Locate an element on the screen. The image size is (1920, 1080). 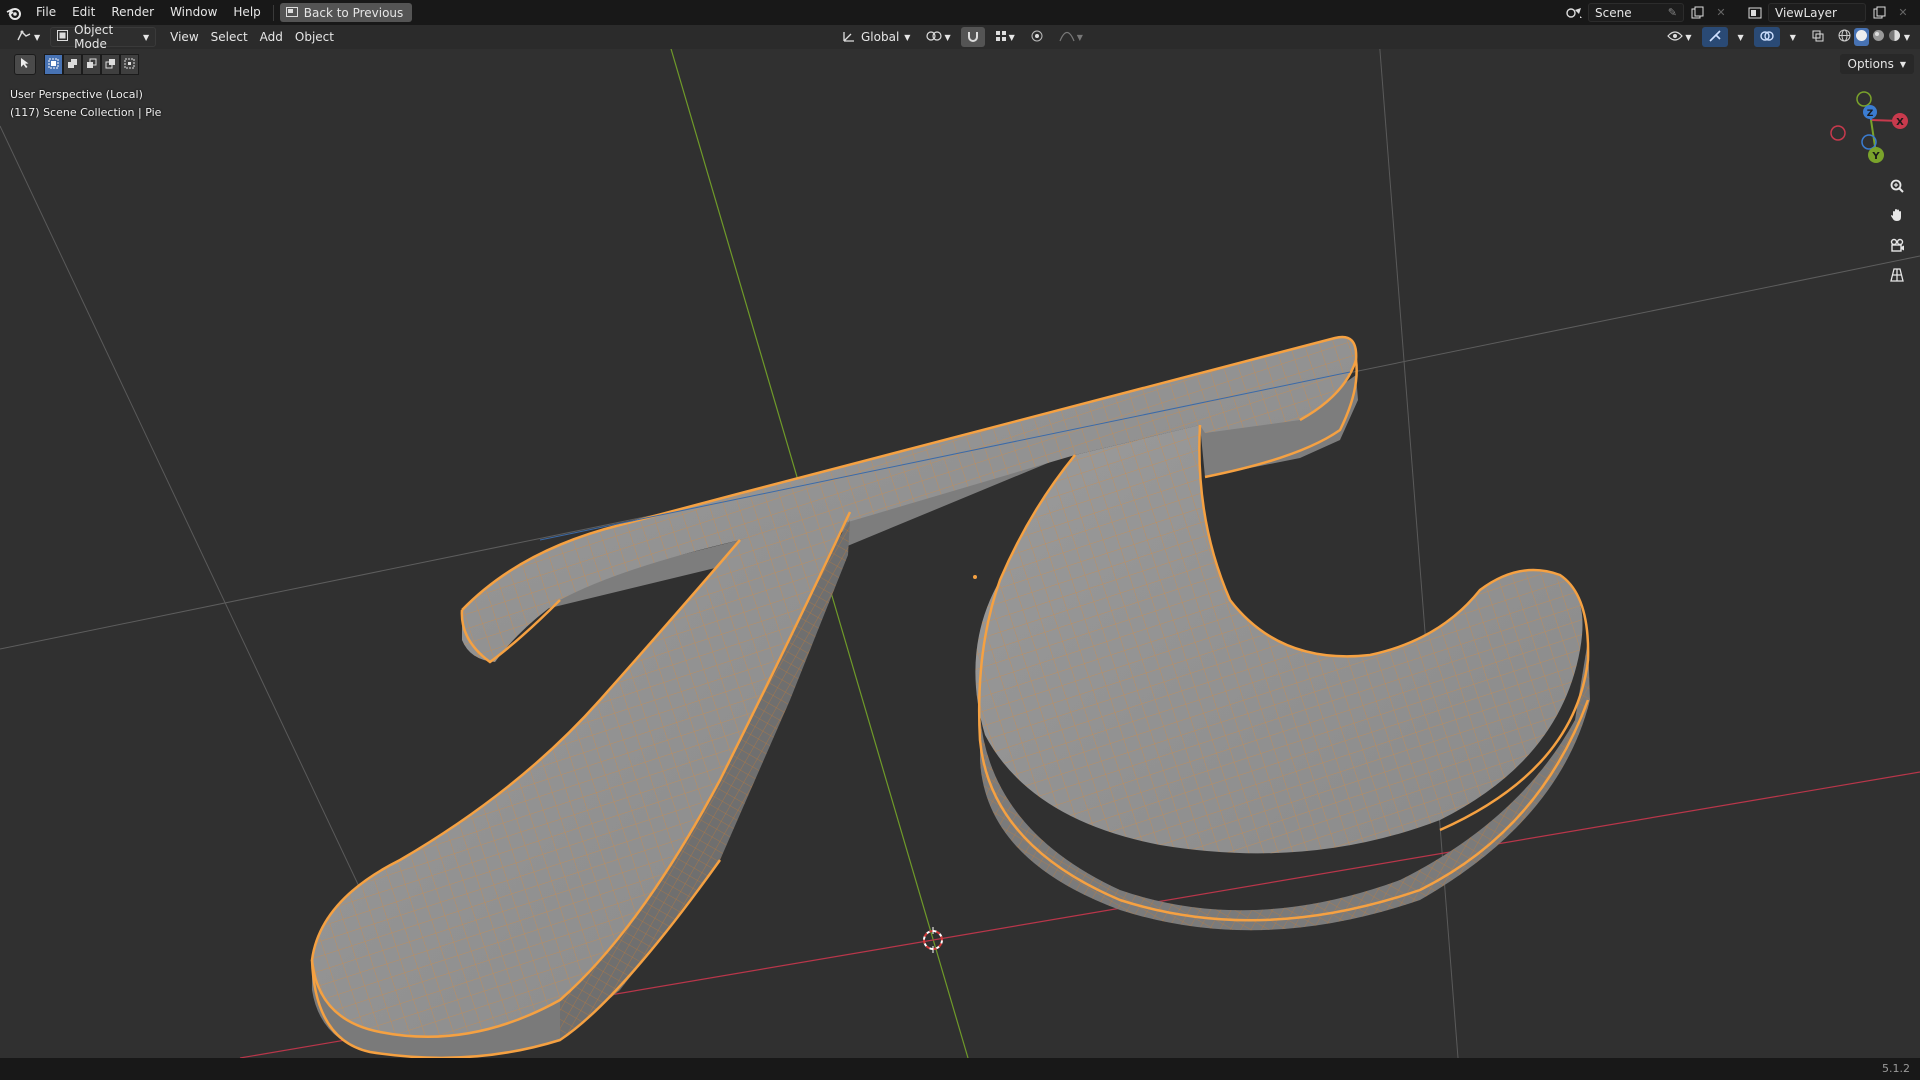
pivot-icon is located at coordinates (934, 37).